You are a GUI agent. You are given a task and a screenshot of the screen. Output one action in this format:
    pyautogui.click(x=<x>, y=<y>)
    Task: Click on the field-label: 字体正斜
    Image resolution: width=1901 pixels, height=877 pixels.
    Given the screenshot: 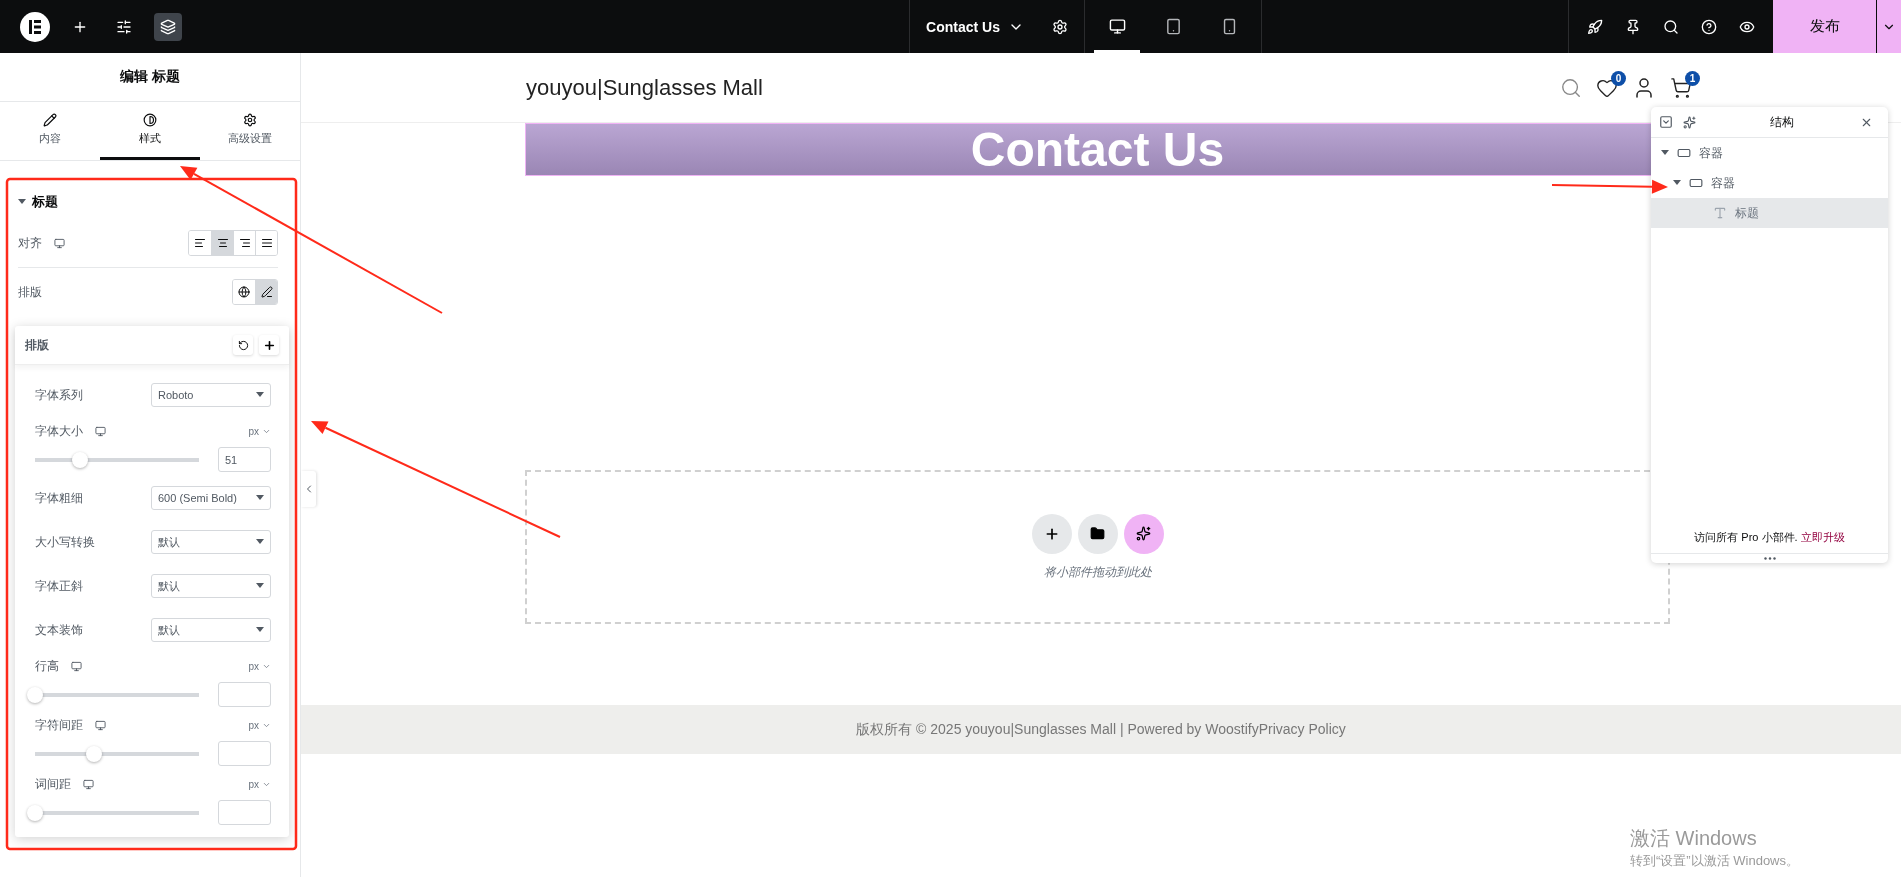 What is the action you would take?
    pyautogui.click(x=59, y=586)
    